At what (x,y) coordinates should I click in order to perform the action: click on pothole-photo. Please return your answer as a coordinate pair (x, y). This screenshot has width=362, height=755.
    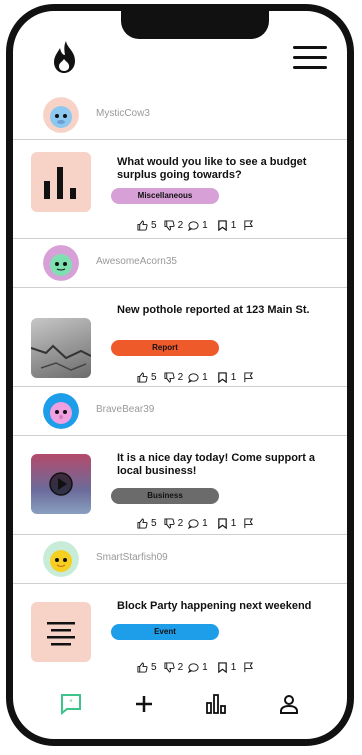
    Looking at the image, I should click on (61, 348).